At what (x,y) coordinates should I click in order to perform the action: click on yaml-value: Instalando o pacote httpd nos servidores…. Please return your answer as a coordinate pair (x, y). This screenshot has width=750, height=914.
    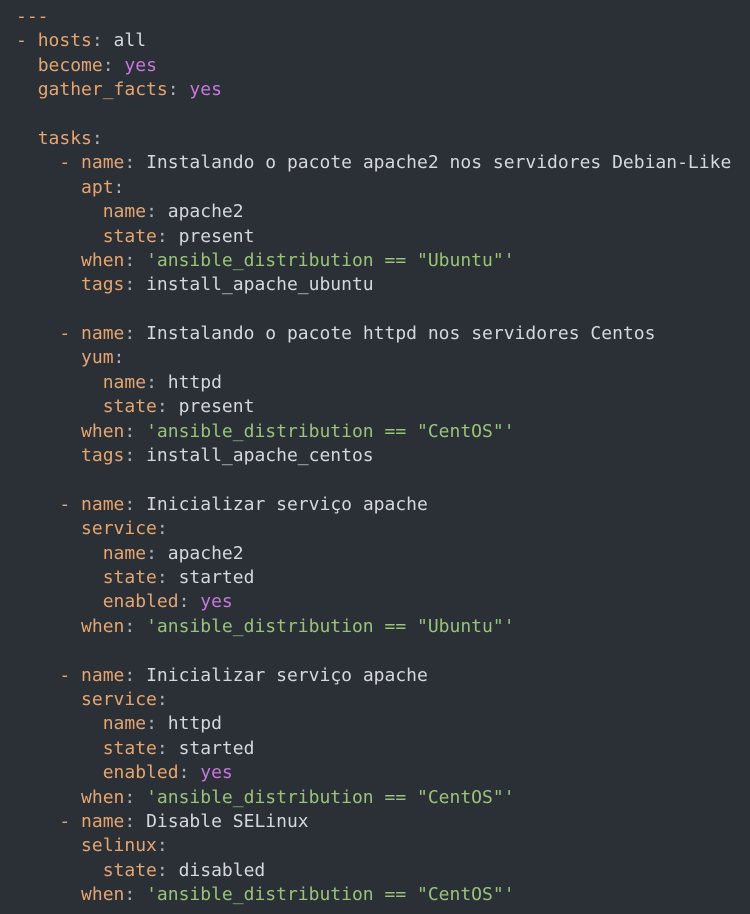
    Looking at the image, I should click on (395, 334).